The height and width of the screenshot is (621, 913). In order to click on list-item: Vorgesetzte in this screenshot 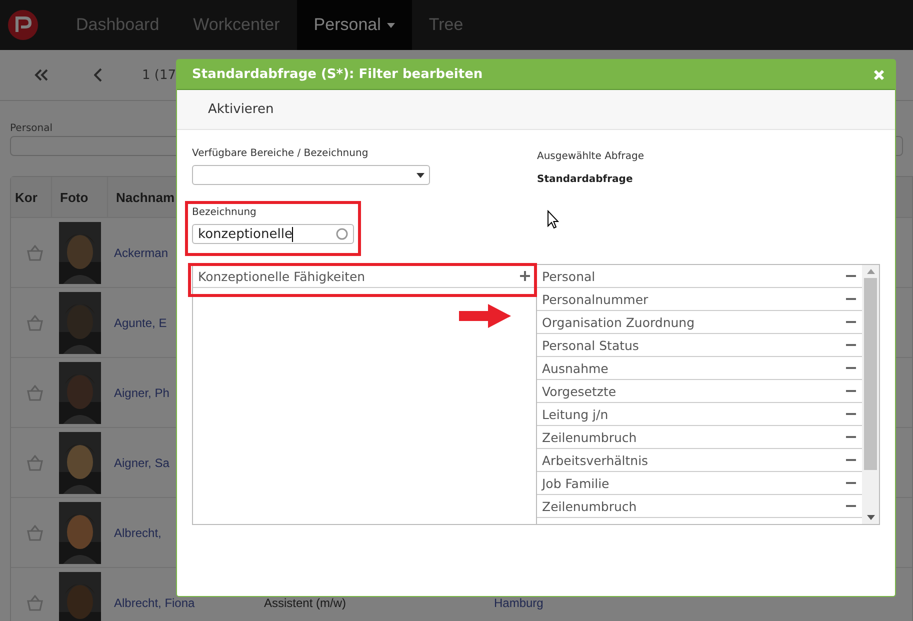, I will do `click(699, 391)`.